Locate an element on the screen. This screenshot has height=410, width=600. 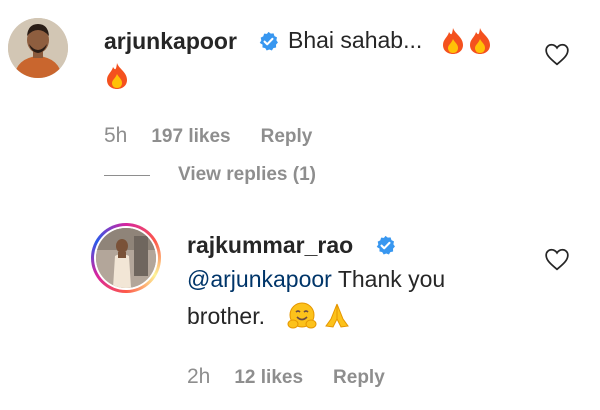
folded-hands-emoji is located at coordinates (337, 315).